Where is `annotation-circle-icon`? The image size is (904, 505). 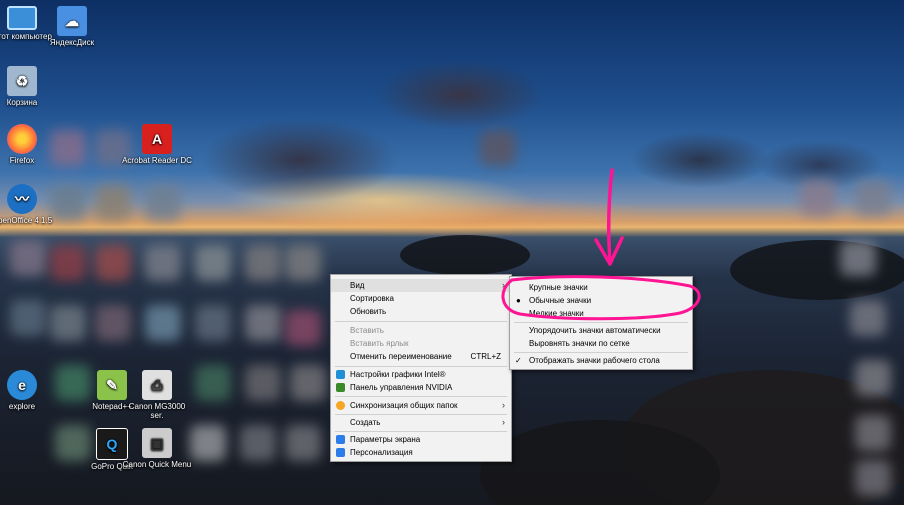
annotation-circle-icon is located at coordinates (601, 298).